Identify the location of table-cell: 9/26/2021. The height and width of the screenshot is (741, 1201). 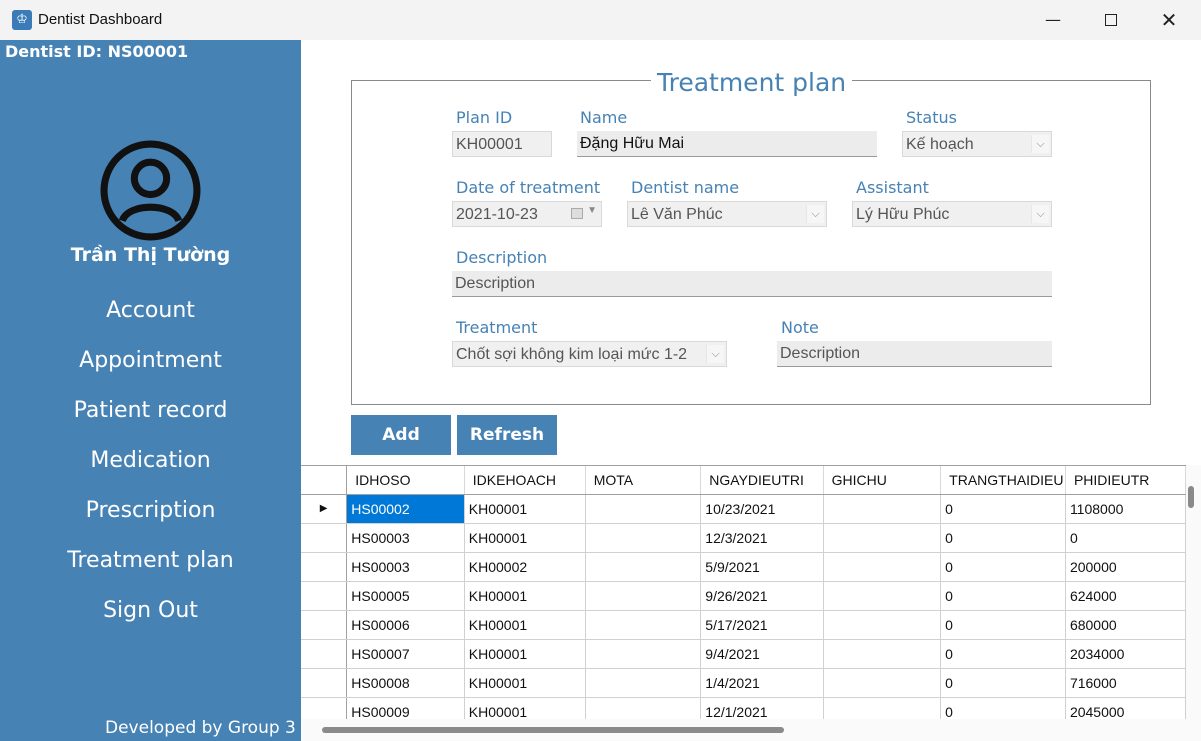
(762, 596).